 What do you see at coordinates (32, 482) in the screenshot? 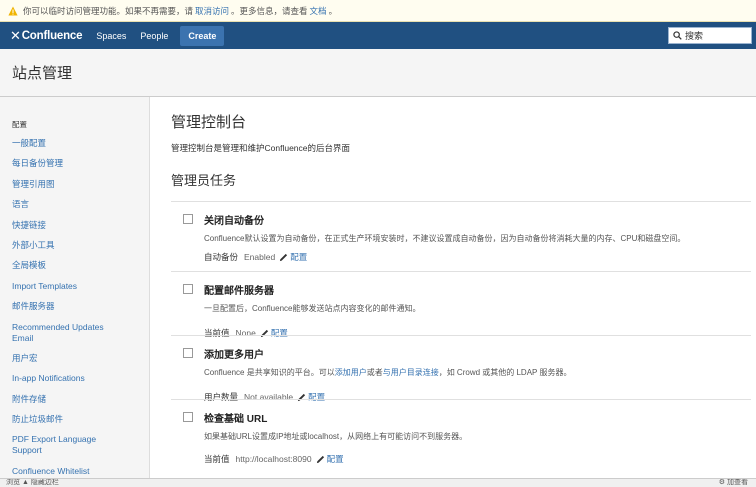
I see `bottom-bar-left: 浏览 ▲ 隐藏边栏` at bounding box center [32, 482].